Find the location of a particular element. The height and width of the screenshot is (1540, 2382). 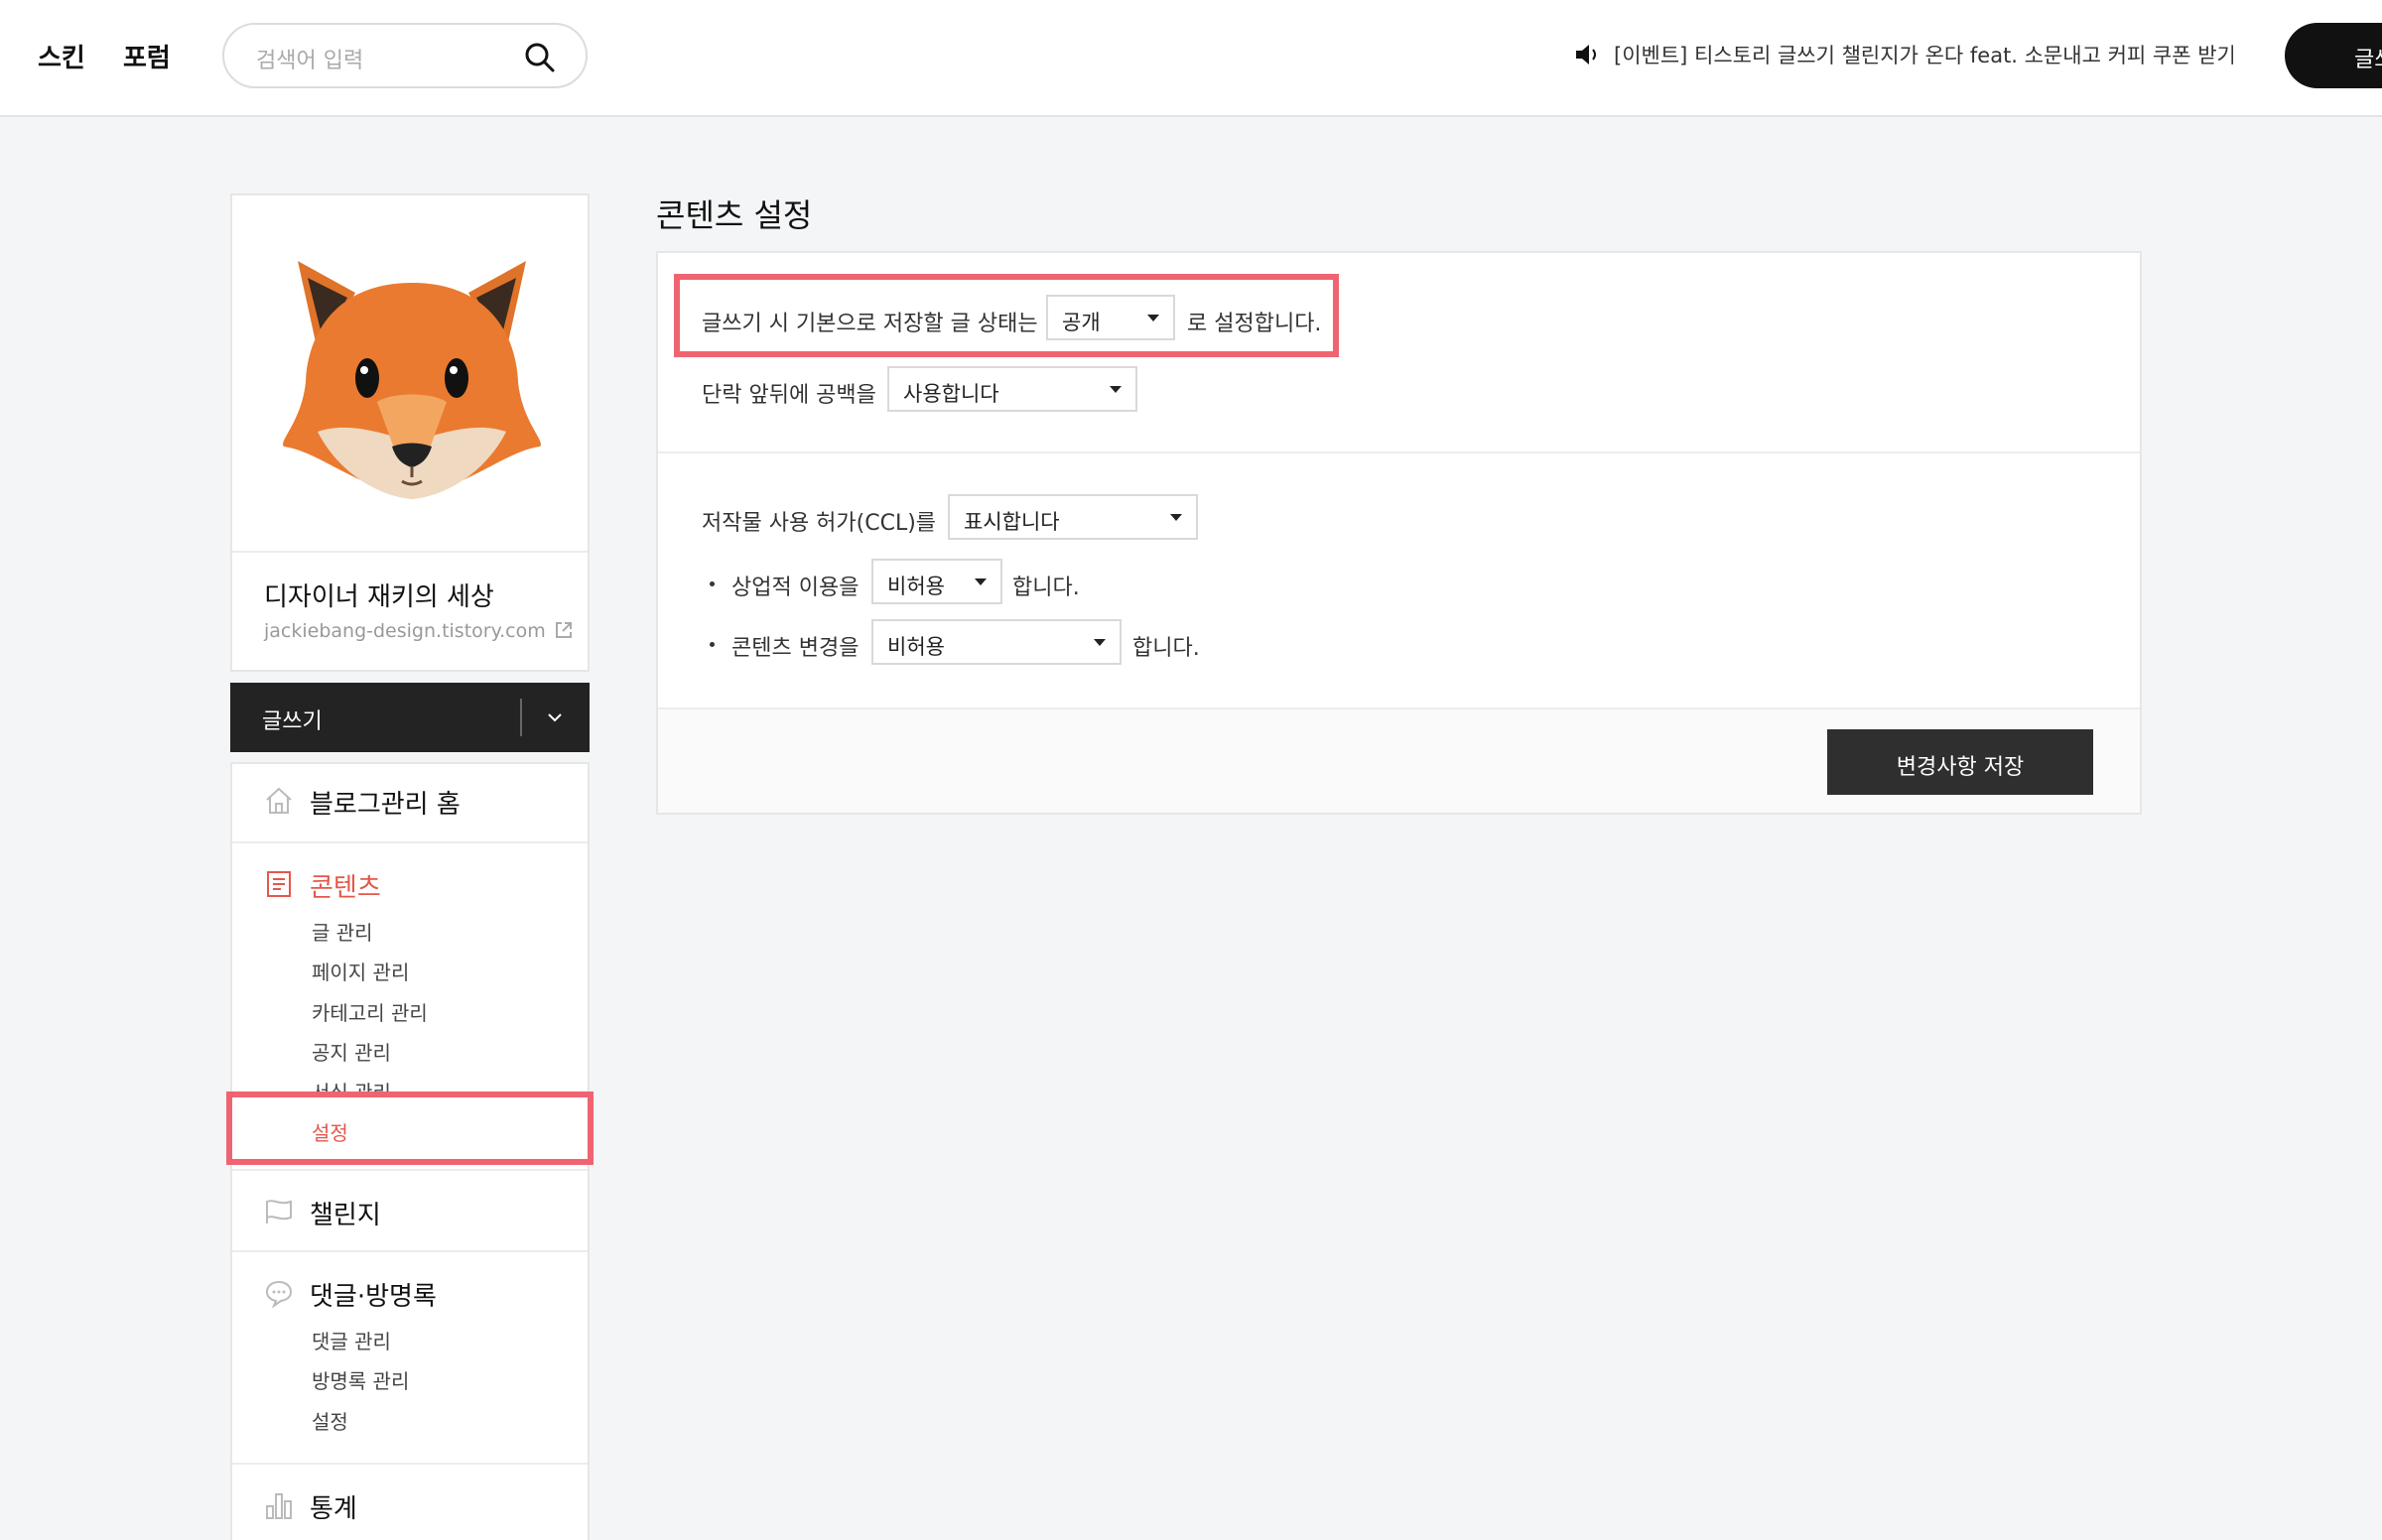

commercial-use-select: 비허용 is located at coordinates (937, 581).